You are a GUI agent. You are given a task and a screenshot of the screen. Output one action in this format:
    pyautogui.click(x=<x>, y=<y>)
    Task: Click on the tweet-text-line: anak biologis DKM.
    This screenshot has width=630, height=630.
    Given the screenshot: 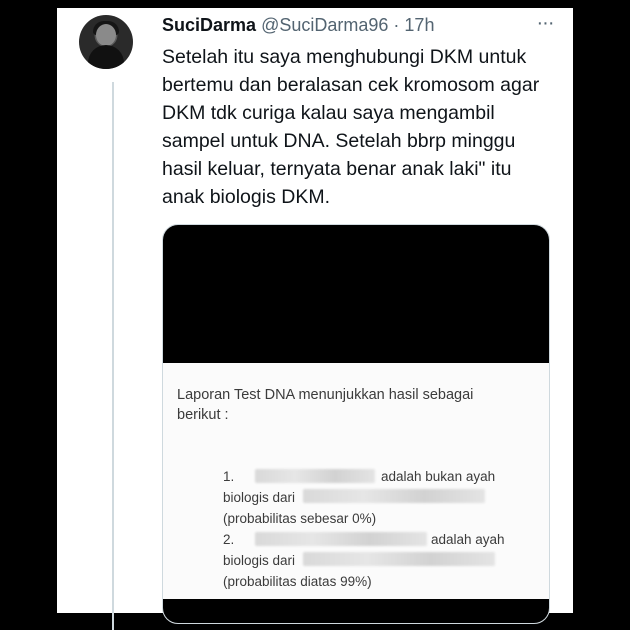 What is the action you would take?
    pyautogui.click(x=246, y=197)
    